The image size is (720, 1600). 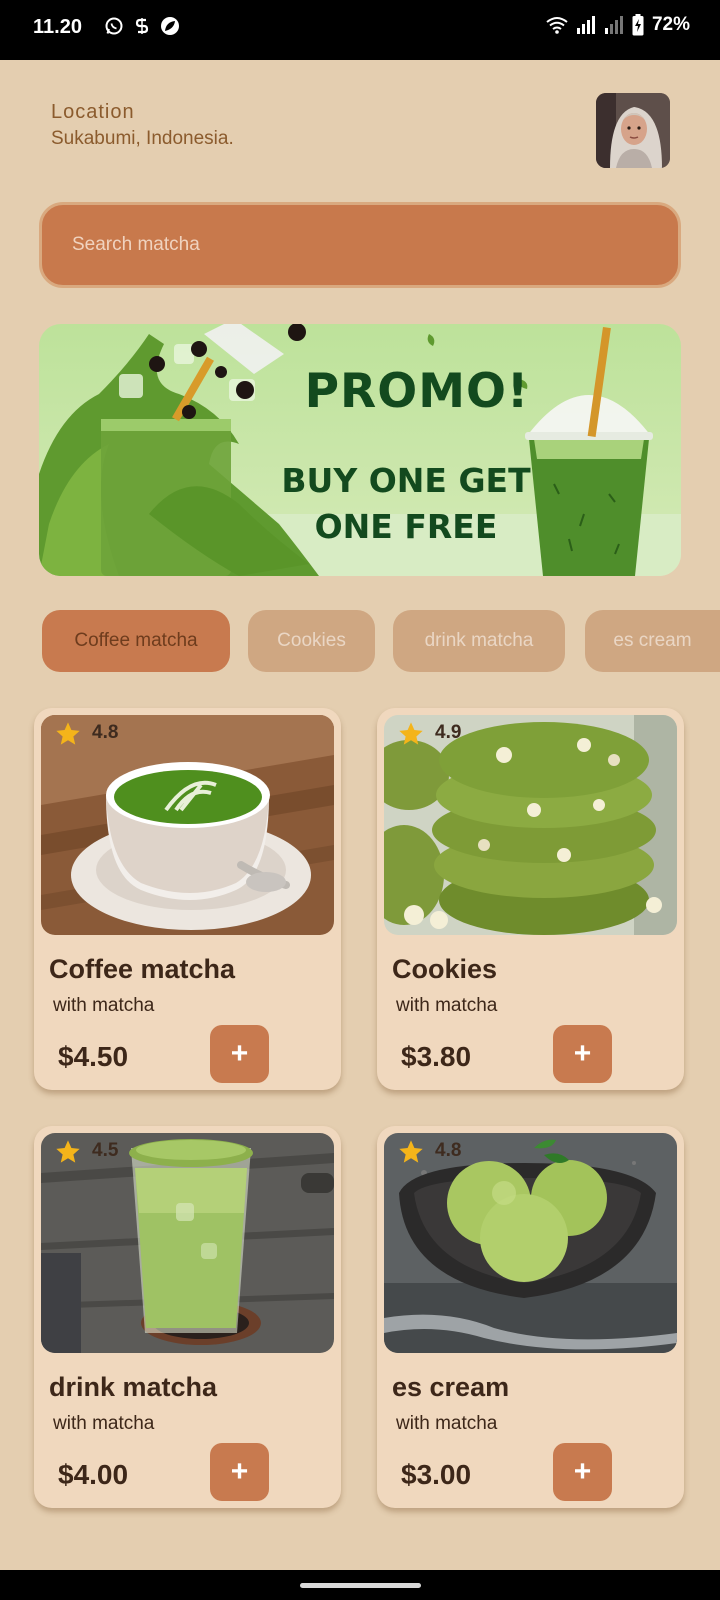 I want to click on product-rating: 4.5, so click(x=105, y=1150).